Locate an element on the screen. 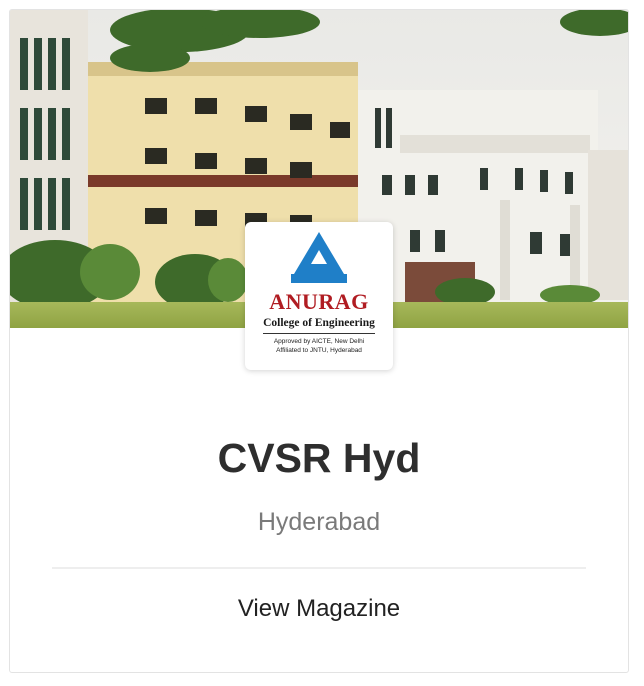  card-divider is located at coordinates (319, 568).